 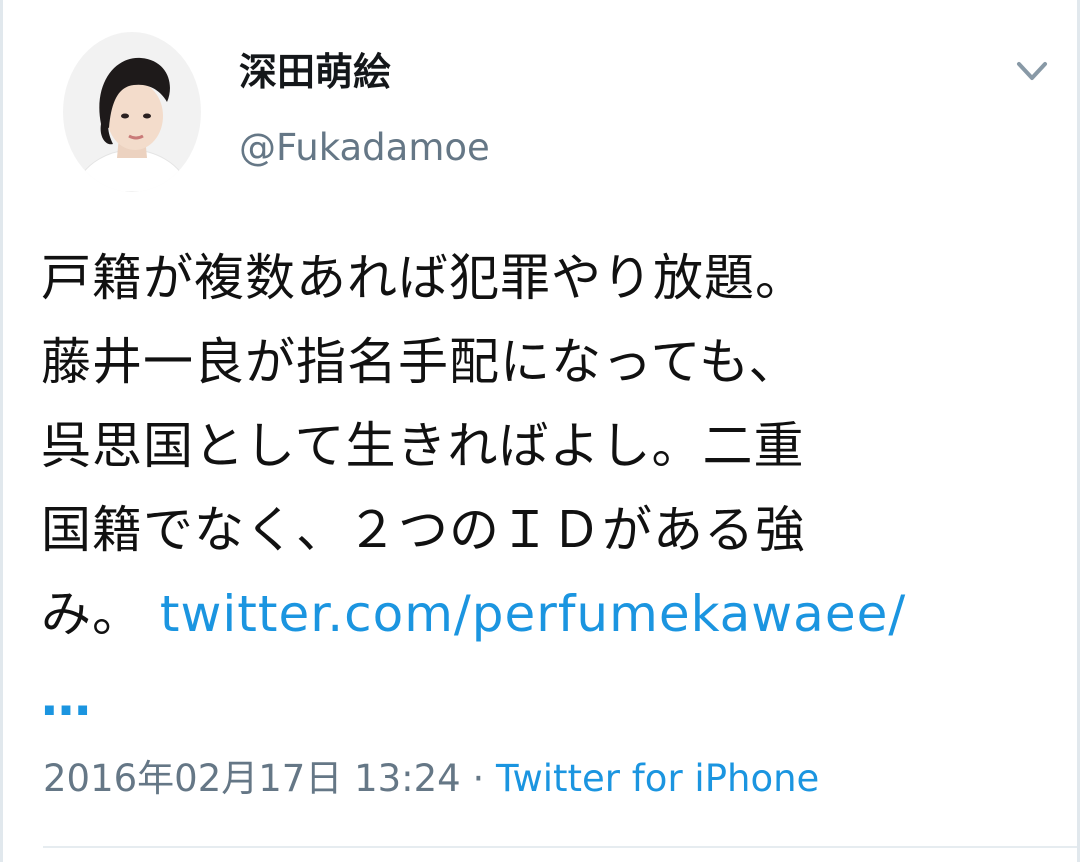 What do you see at coordinates (315, 72) in the screenshot?
I see `author-display-name: 深田萌絵` at bounding box center [315, 72].